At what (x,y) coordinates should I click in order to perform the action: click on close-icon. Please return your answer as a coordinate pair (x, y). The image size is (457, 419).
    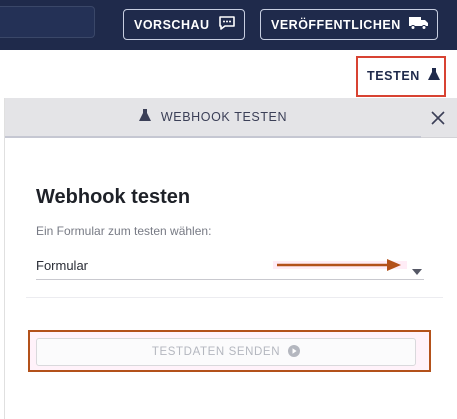
    Looking at the image, I should click on (438, 118).